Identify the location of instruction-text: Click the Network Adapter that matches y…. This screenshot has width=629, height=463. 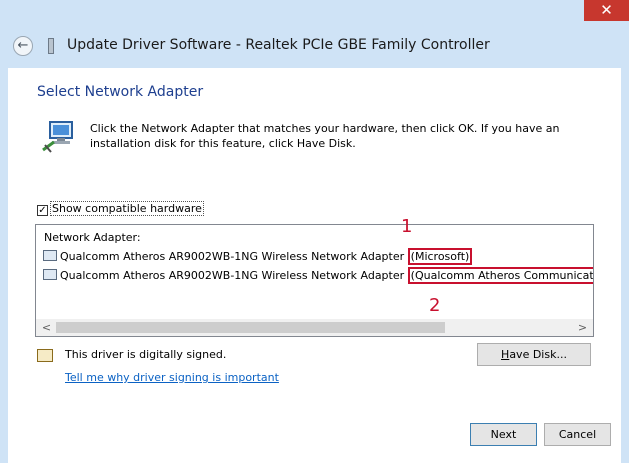
(325, 136).